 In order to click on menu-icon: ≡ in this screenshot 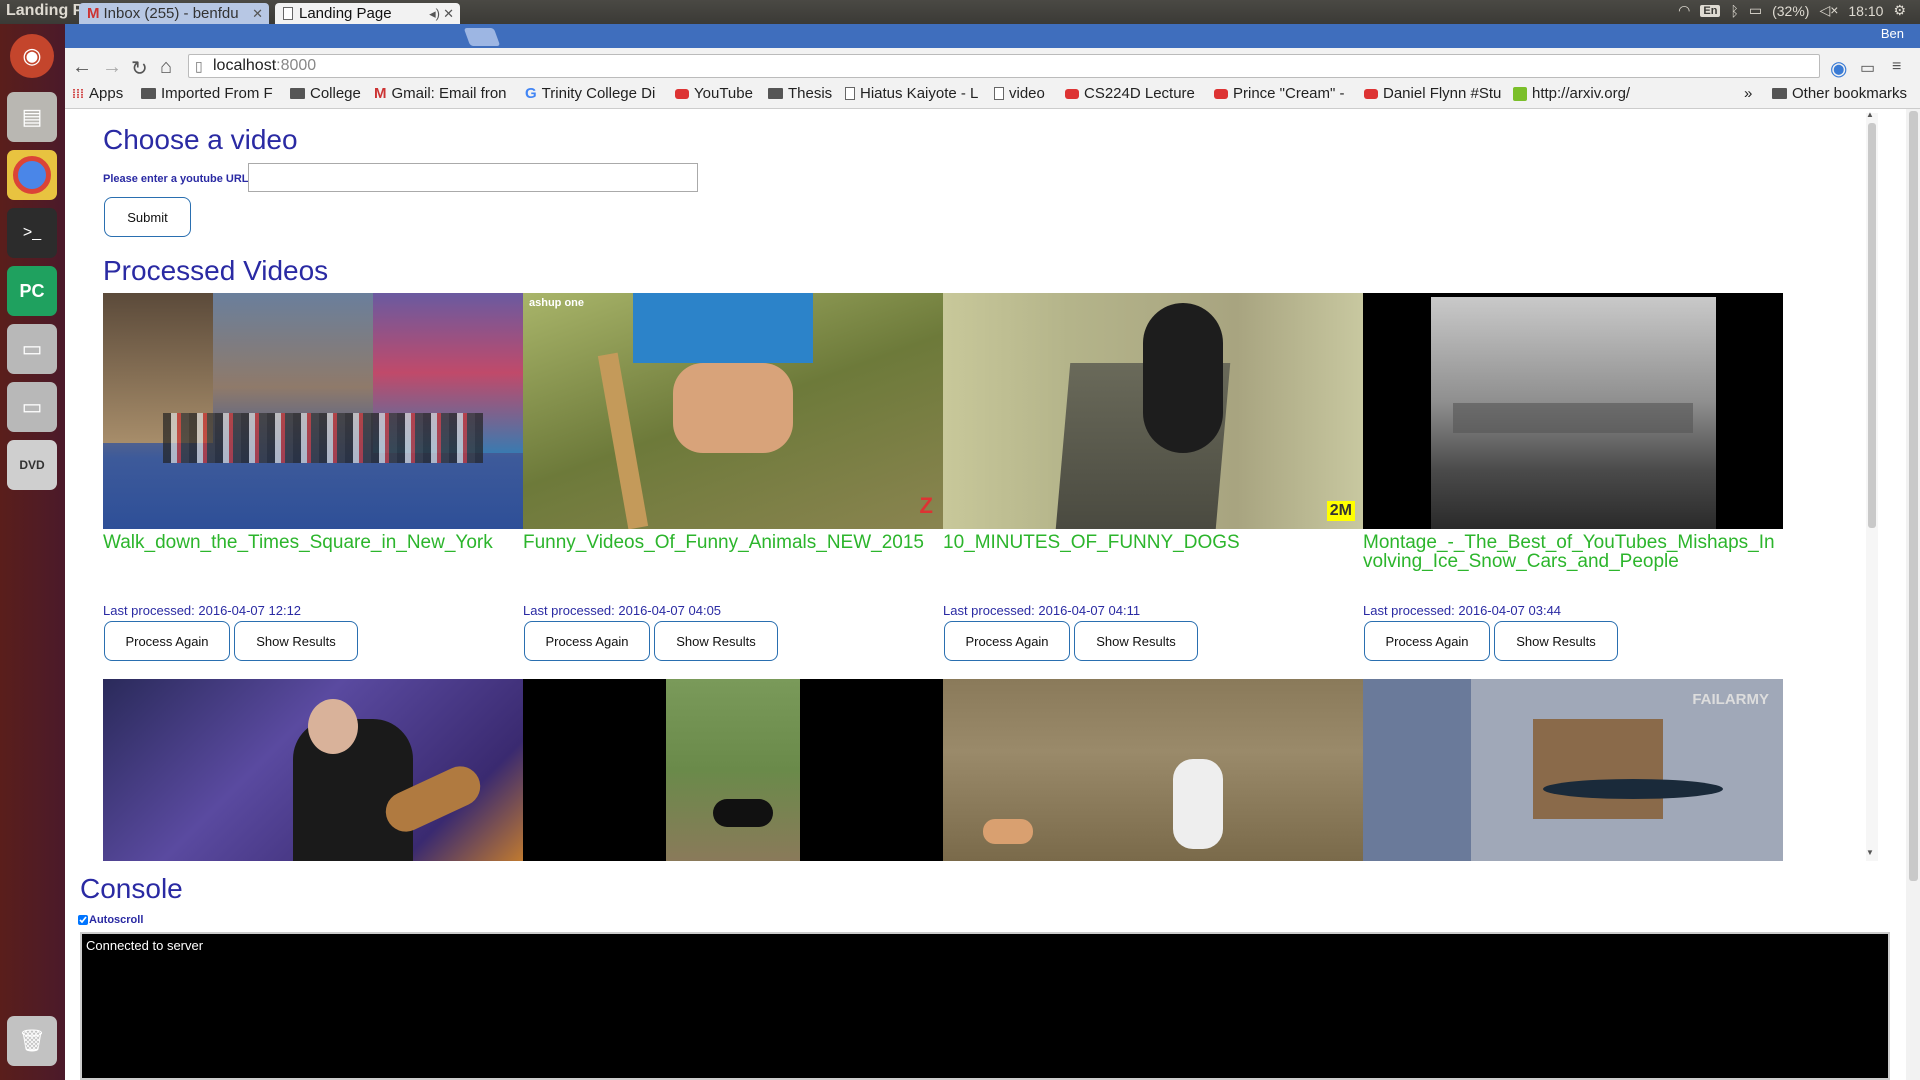, I will do `click(1896, 67)`.